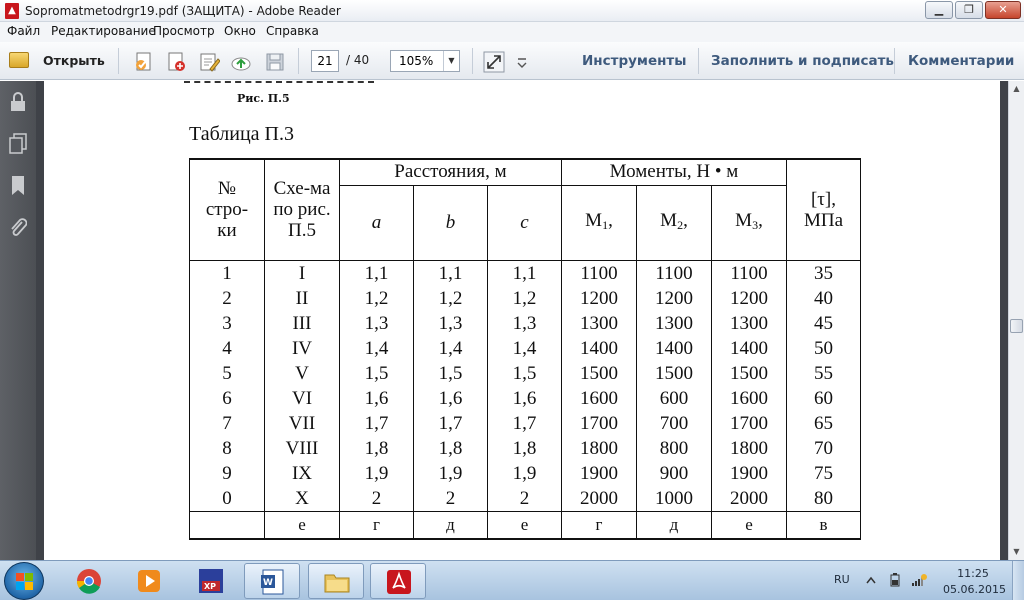 This screenshot has width=1024, height=600. What do you see at coordinates (749, 525) in the screenshot?
I see `table-cell: е` at bounding box center [749, 525].